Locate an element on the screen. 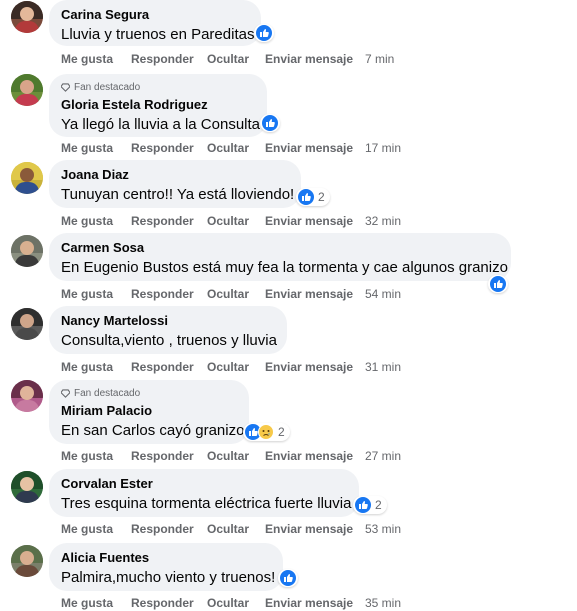  comment-author: Joana Diaz is located at coordinates (175, 175).